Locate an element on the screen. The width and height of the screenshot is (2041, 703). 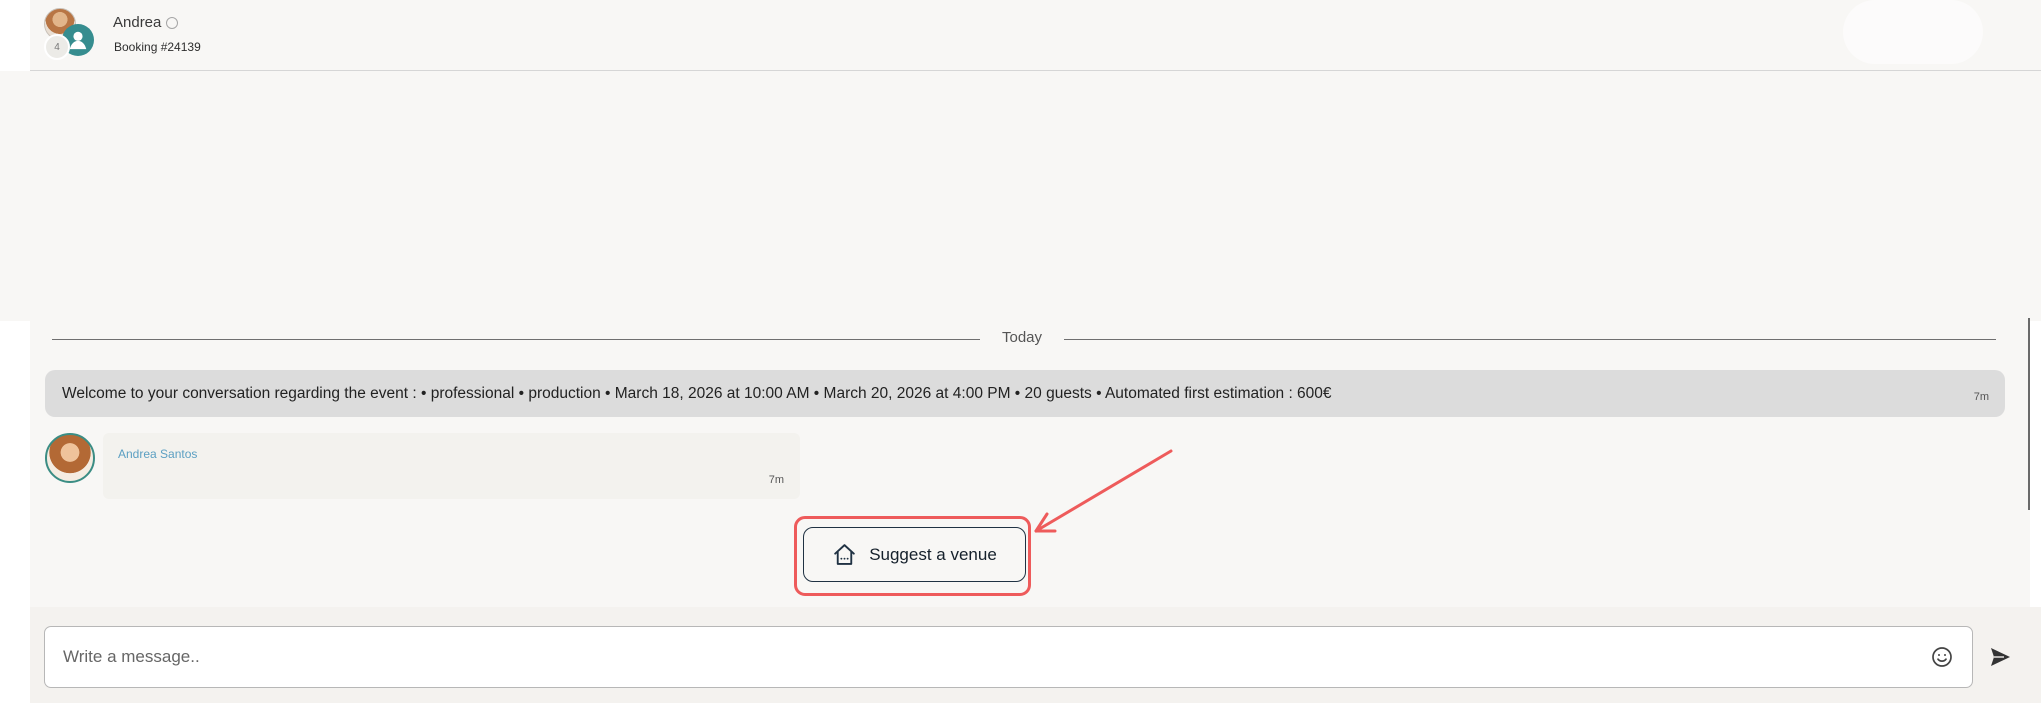
message-input is located at coordinates (1008, 657).